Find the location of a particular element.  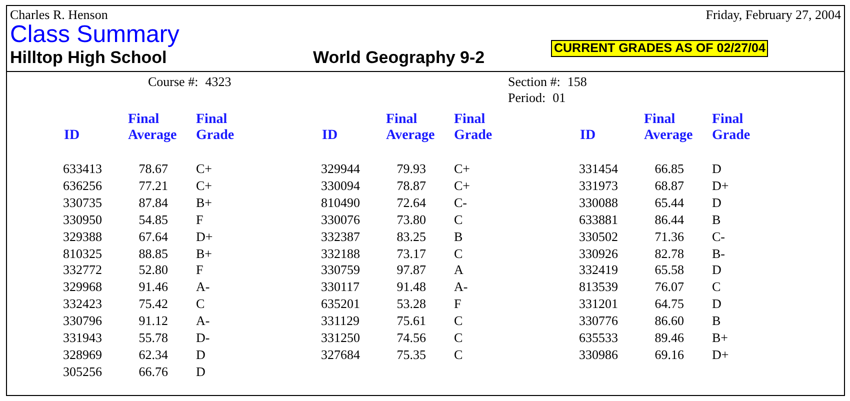

table-cell-text: 89.46 is located at coordinates (669, 338).